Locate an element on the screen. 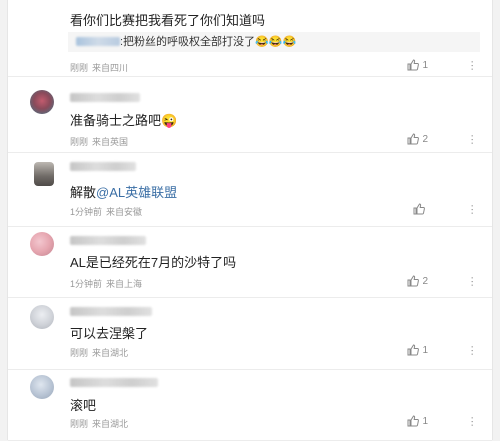  comment-text: 看你们比赛把我看死了你们知道吗 is located at coordinates (168, 20).